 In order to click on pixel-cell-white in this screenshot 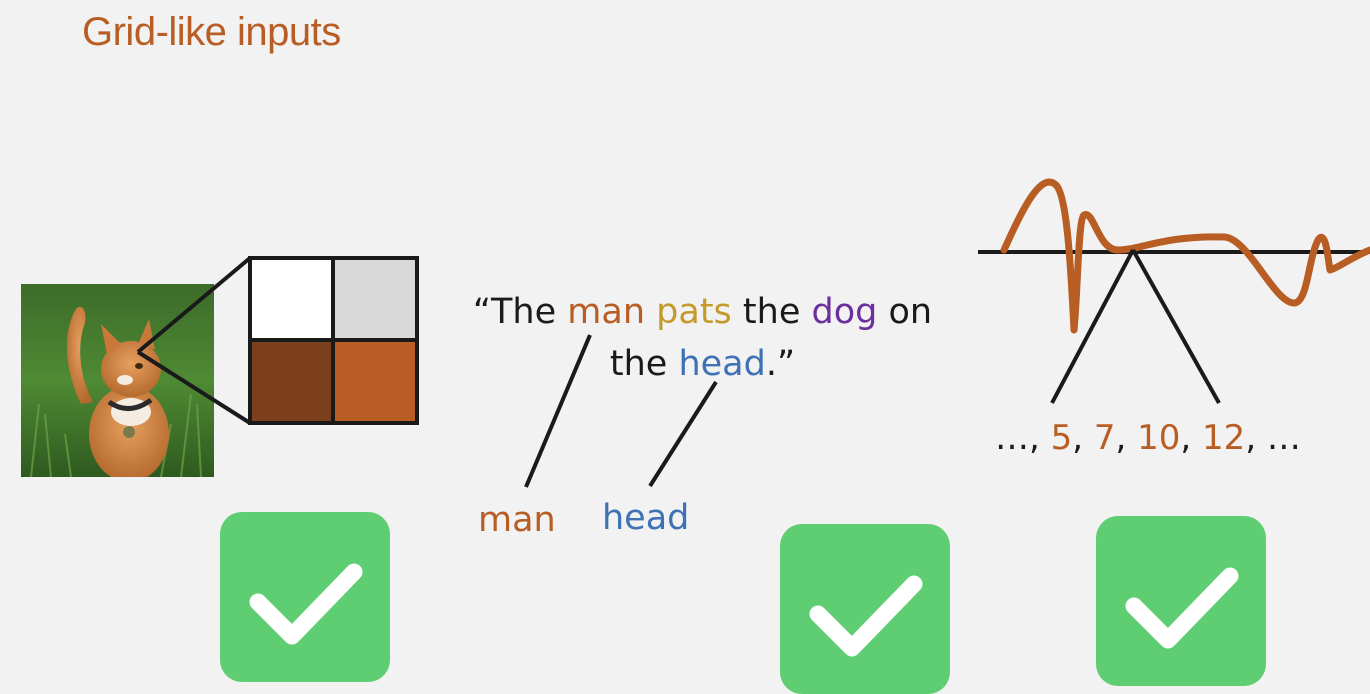, I will do `click(291, 299)`.